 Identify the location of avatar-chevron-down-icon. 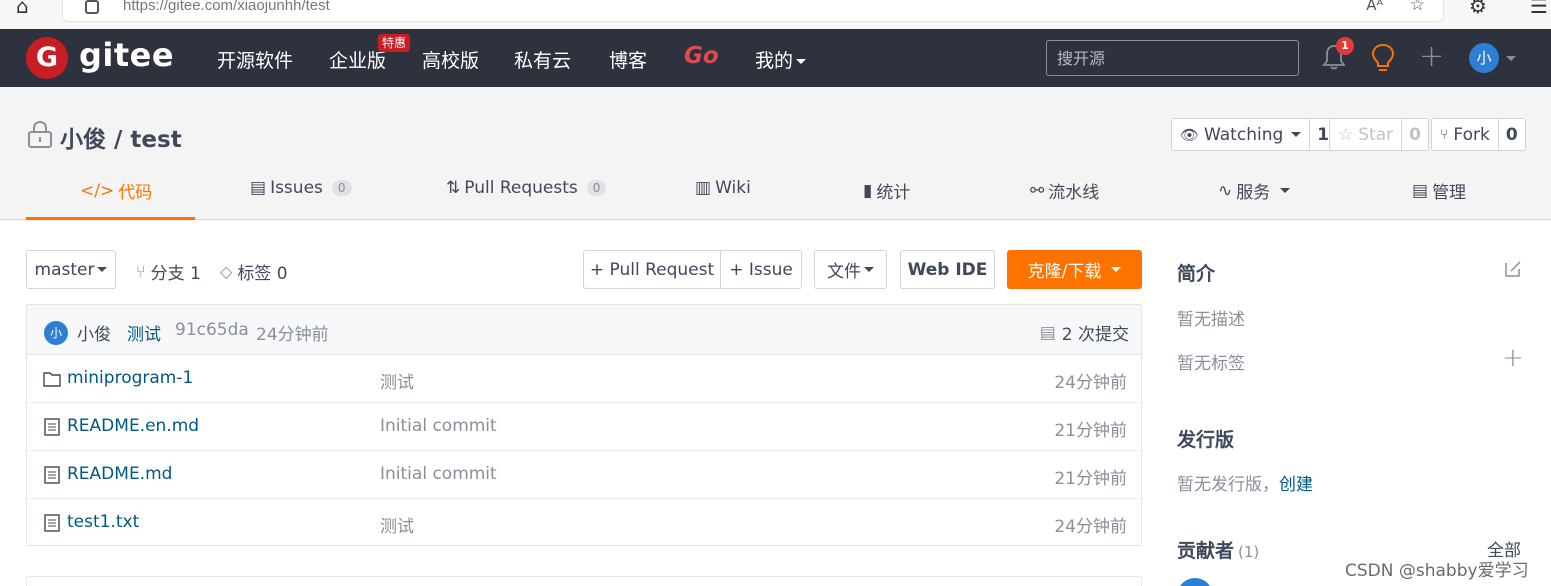
(1511, 58).